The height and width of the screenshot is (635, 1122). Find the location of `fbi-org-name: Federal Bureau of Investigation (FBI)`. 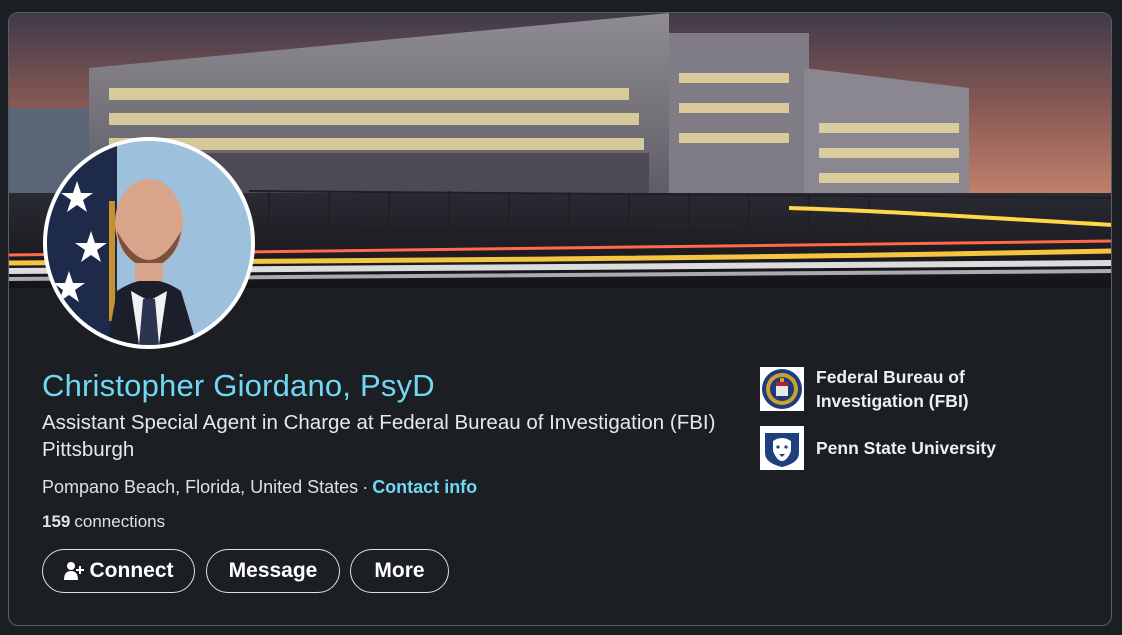

fbi-org-name: Federal Bureau of Investigation (FBI) is located at coordinates (892, 389).